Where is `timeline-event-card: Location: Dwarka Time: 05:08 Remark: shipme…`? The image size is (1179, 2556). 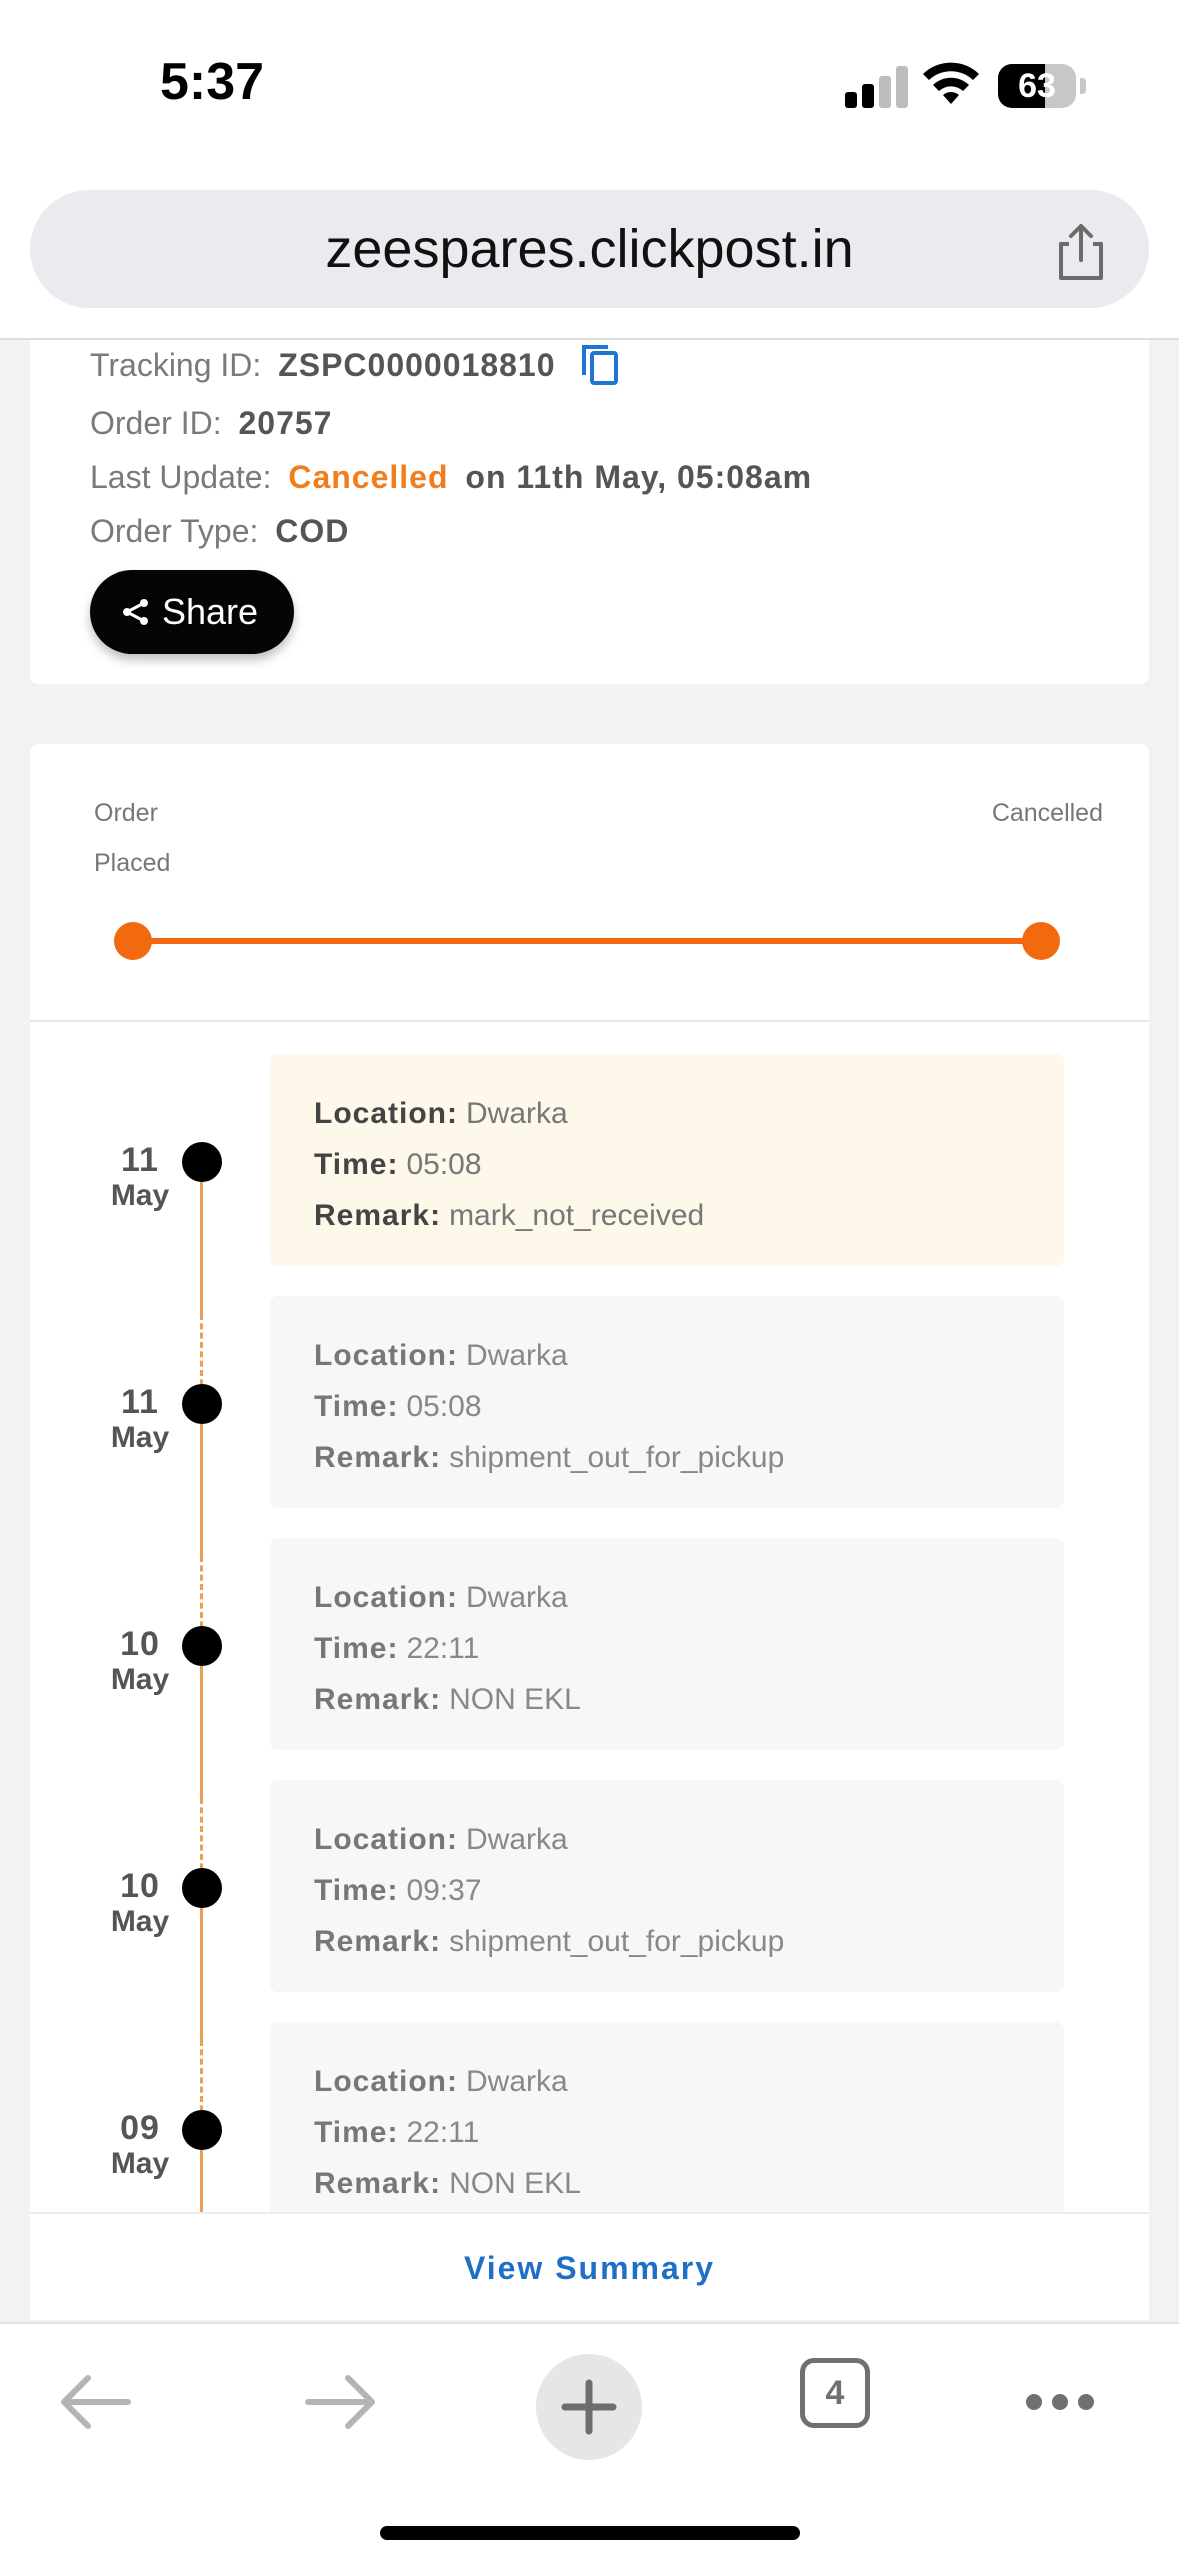 timeline-event-card: Location: Dwarka Time: 05:08 Remark: shipme… is located at coordinates (667, 1402).